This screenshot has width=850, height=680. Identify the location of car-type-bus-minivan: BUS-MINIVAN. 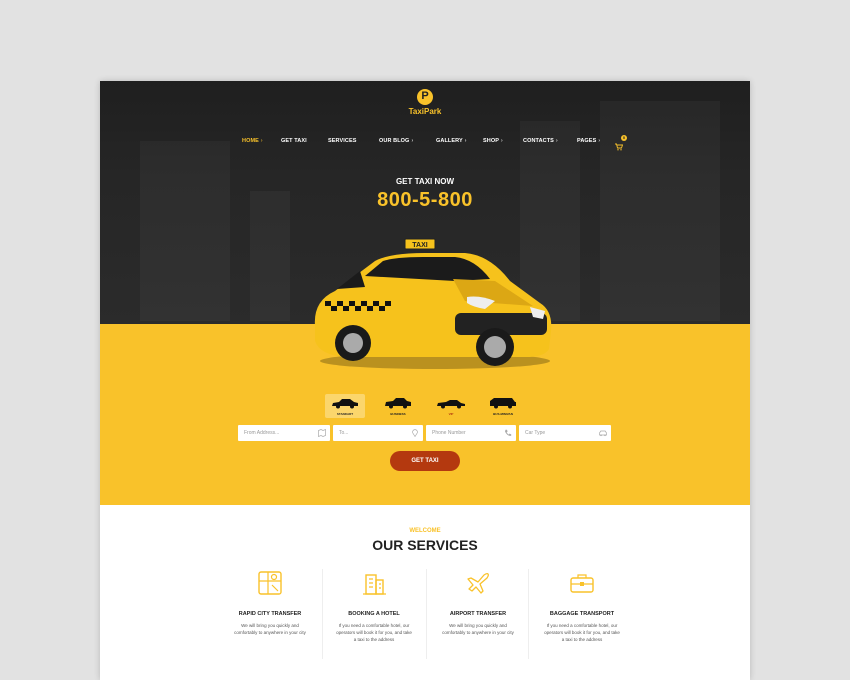
(503, 406).